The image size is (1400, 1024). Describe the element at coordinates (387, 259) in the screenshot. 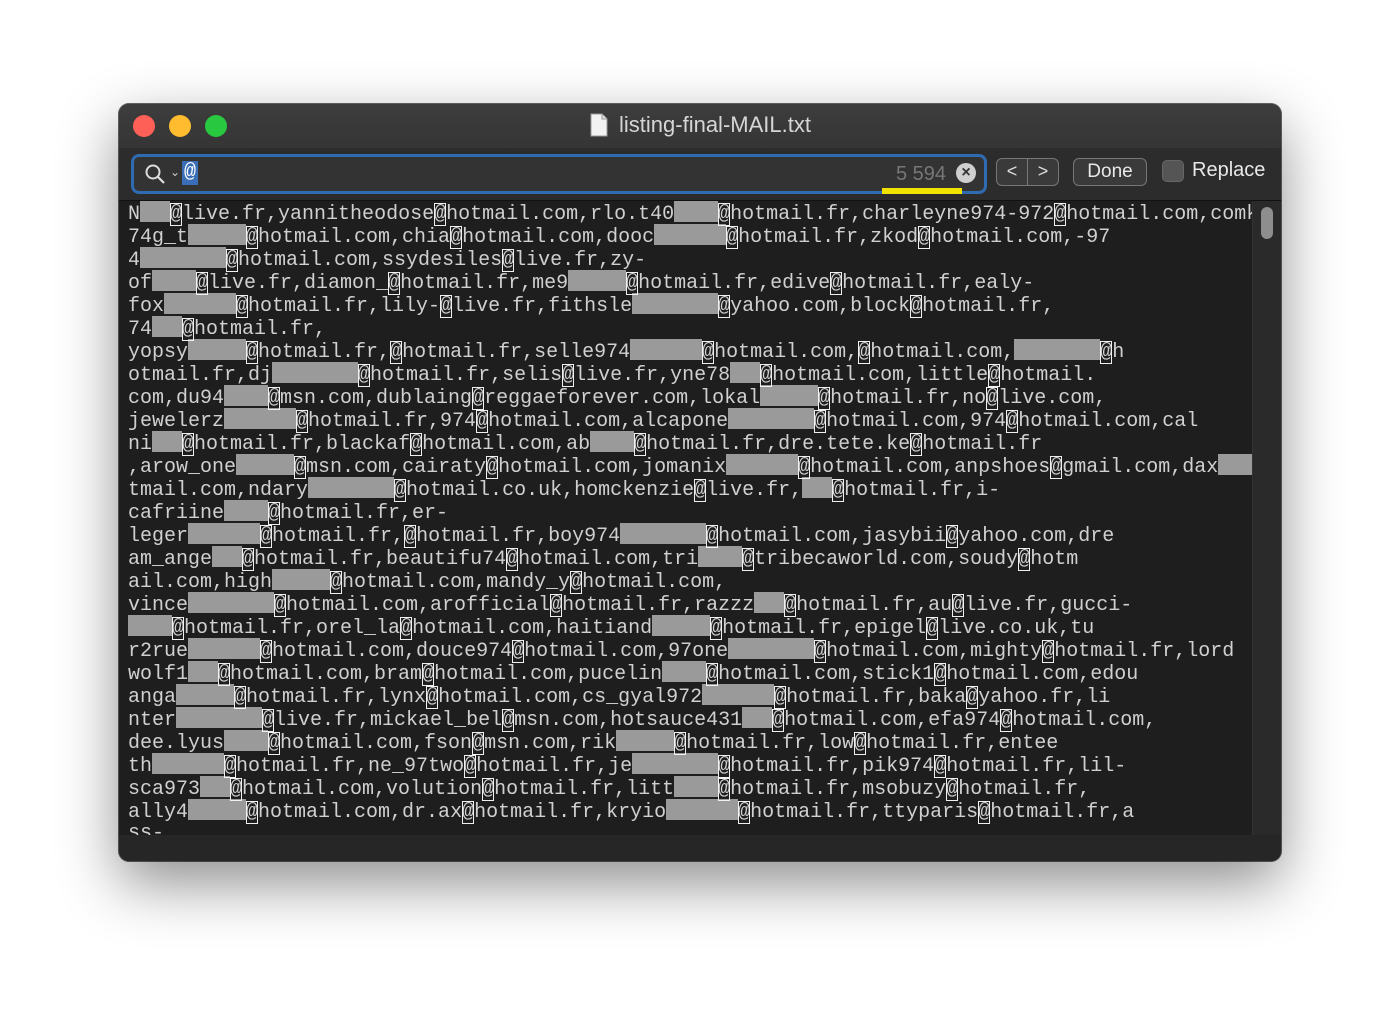

I see `text-line: 4 @hotmail.com,ssydesiles@live.fr,zy-` at that location.